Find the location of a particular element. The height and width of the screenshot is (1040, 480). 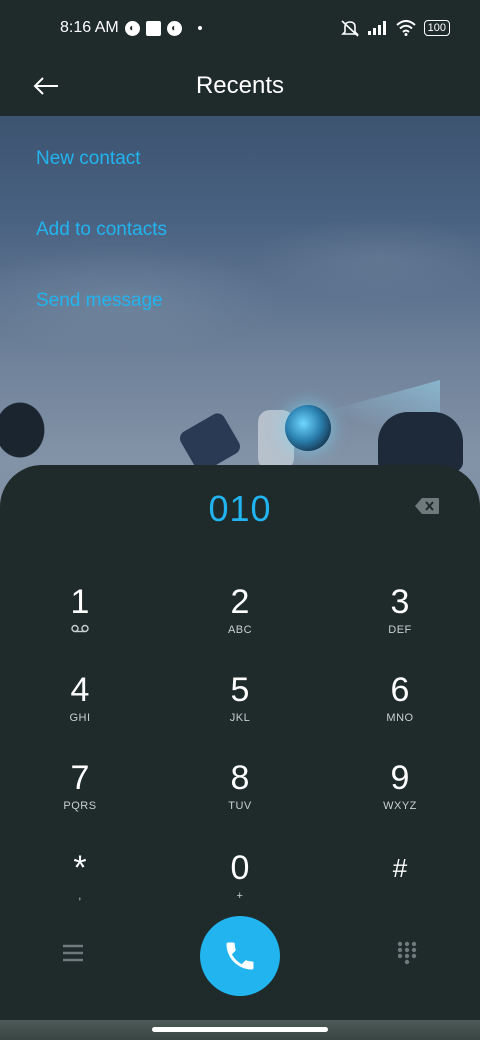

new-contact-link: New contact is located at coordinates (88, 159).